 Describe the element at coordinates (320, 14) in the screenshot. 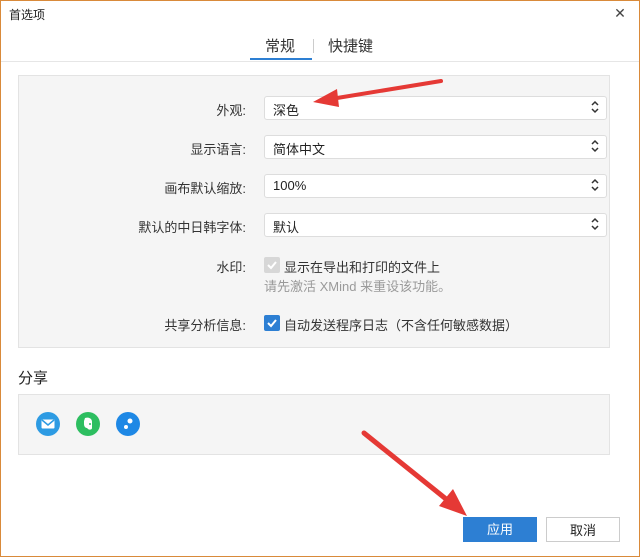

I see `title-bar: 首选项 ✕` at that location.